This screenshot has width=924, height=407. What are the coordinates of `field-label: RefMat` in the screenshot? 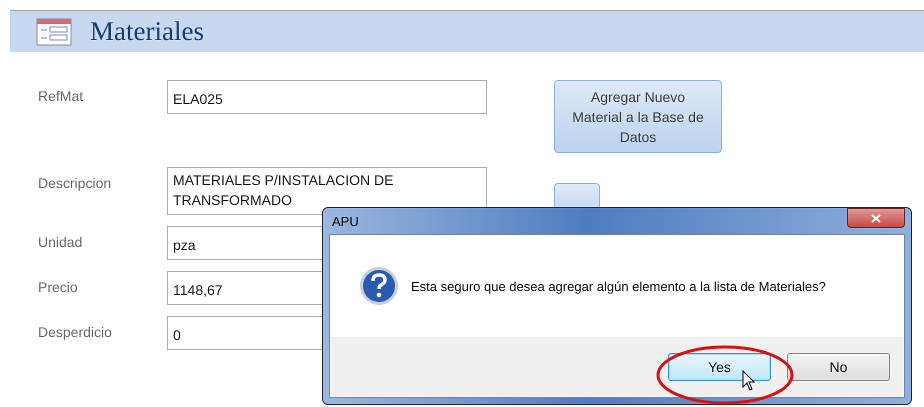 It's located at (61, 96).